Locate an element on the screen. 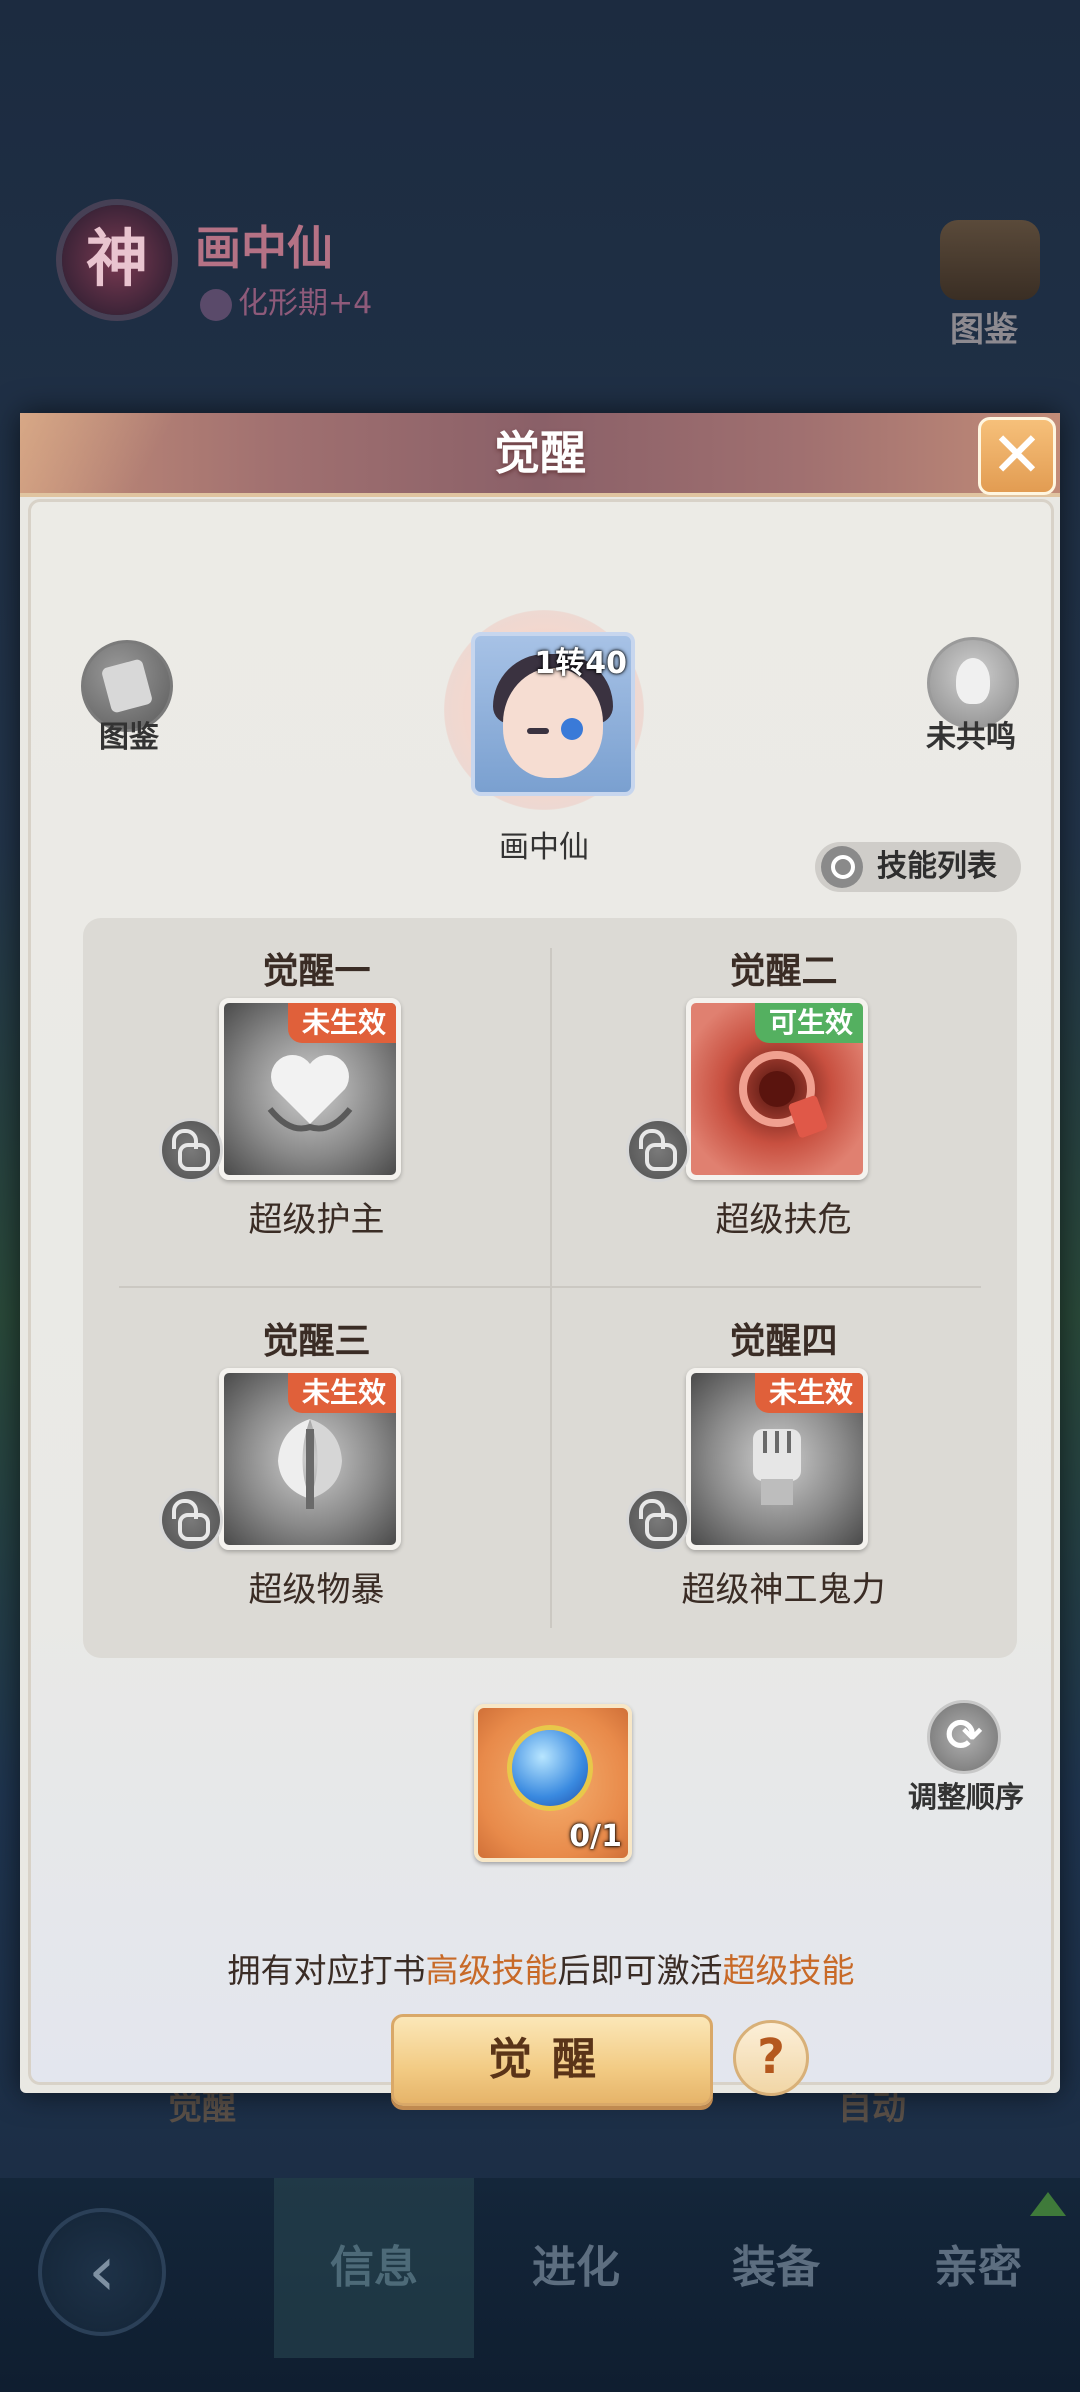 This screenshot has width=1080, height=2392. skill-list-label: 技能列表 is located at coordinates (937, 866).